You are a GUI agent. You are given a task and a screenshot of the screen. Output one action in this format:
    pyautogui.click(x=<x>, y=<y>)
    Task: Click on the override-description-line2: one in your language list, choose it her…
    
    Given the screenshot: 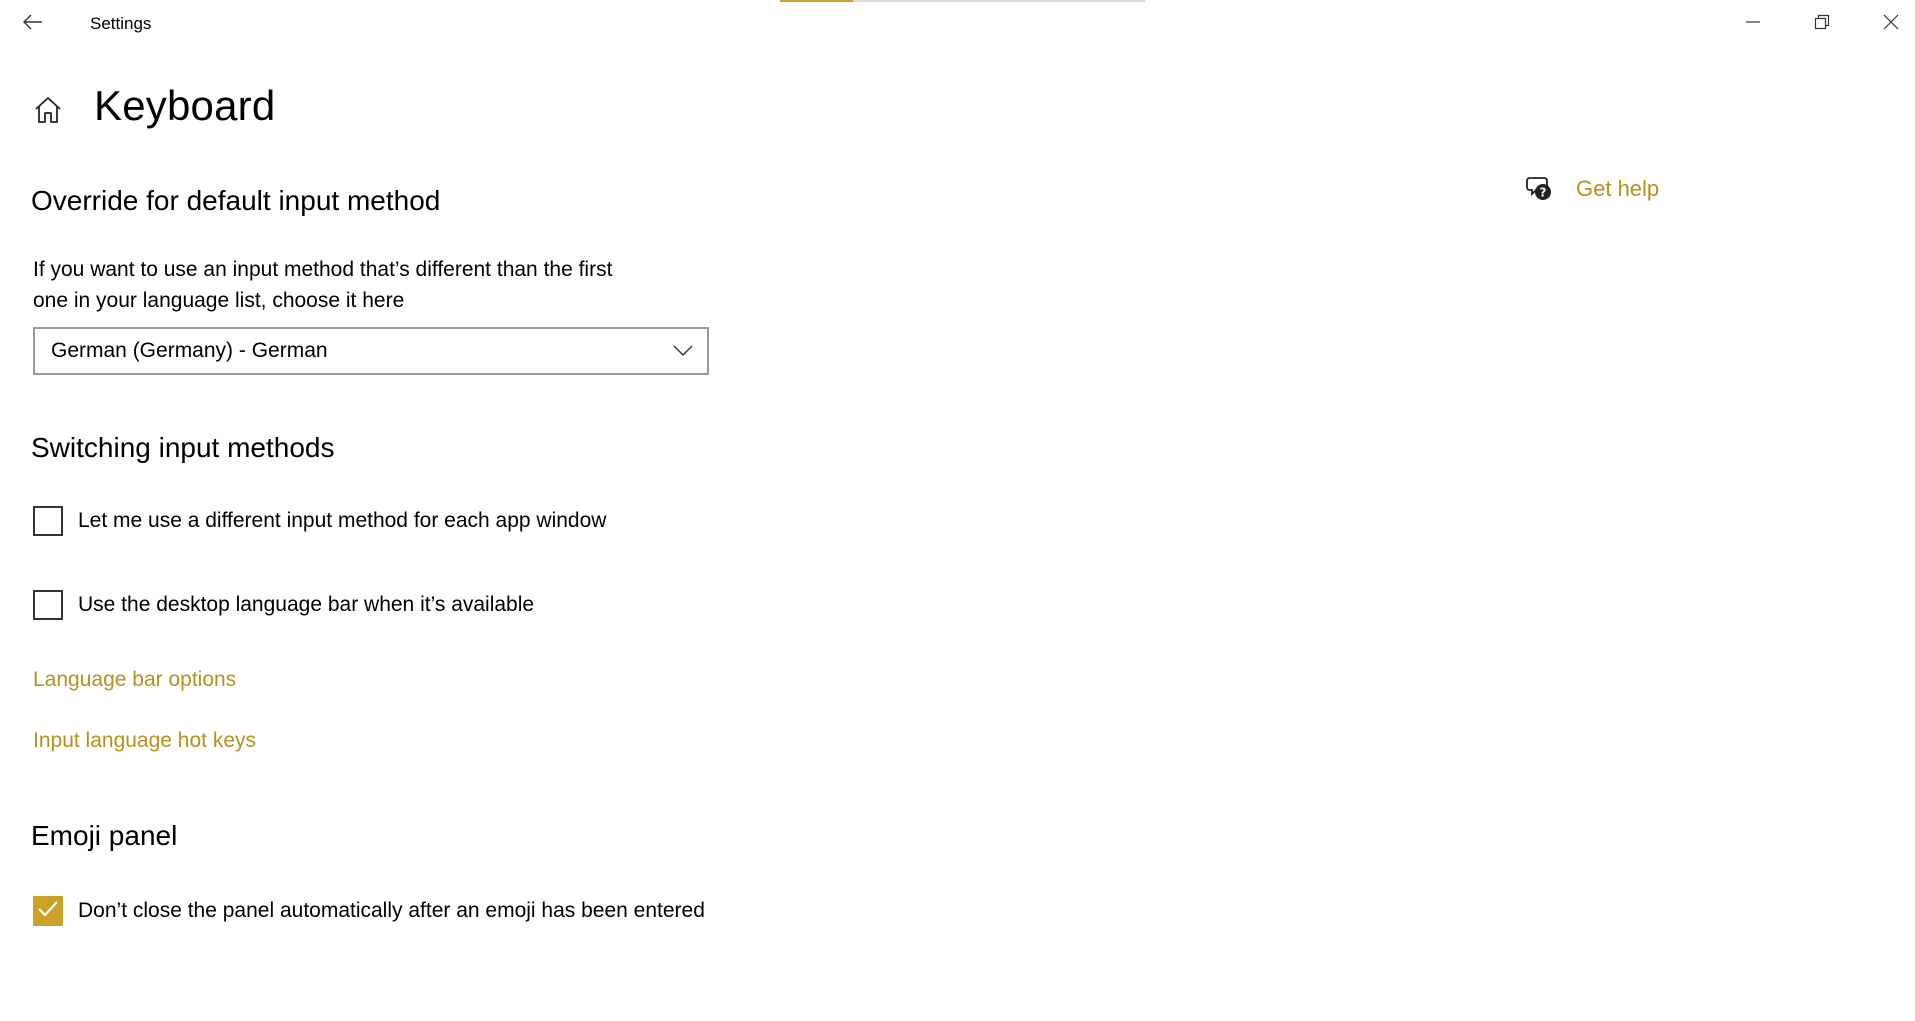 What is the action you would take?
    pyautogui.click(x=219, y=300)
    